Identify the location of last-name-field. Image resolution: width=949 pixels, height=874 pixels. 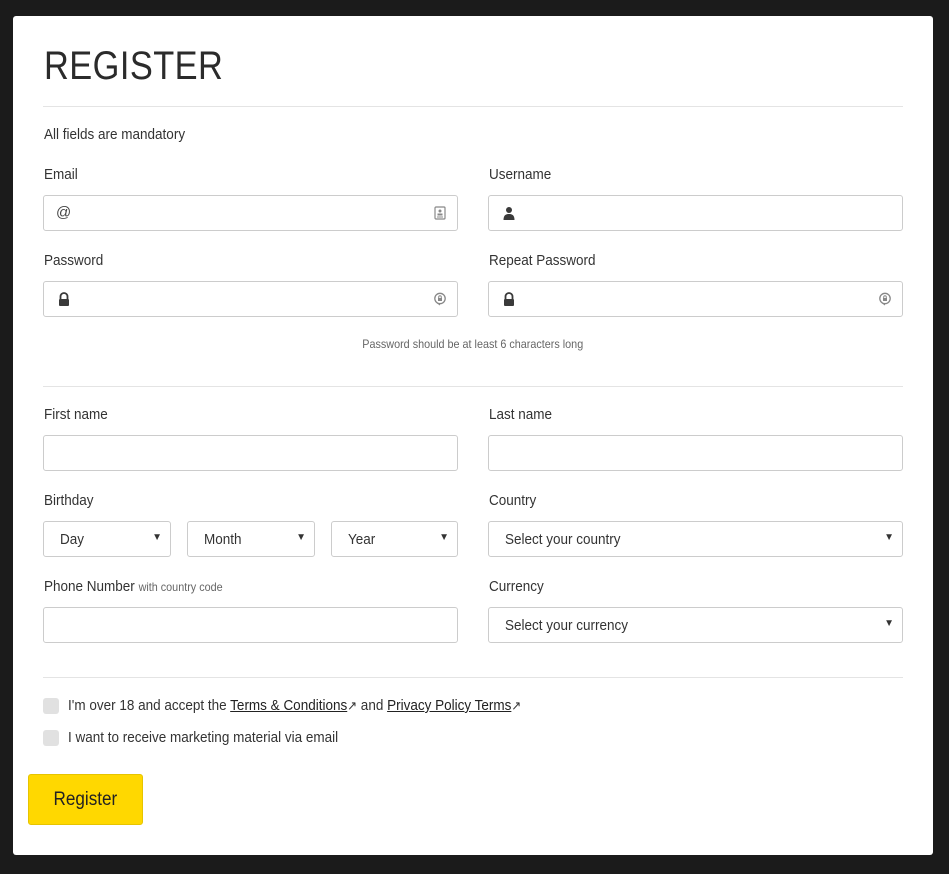
(695, 453).